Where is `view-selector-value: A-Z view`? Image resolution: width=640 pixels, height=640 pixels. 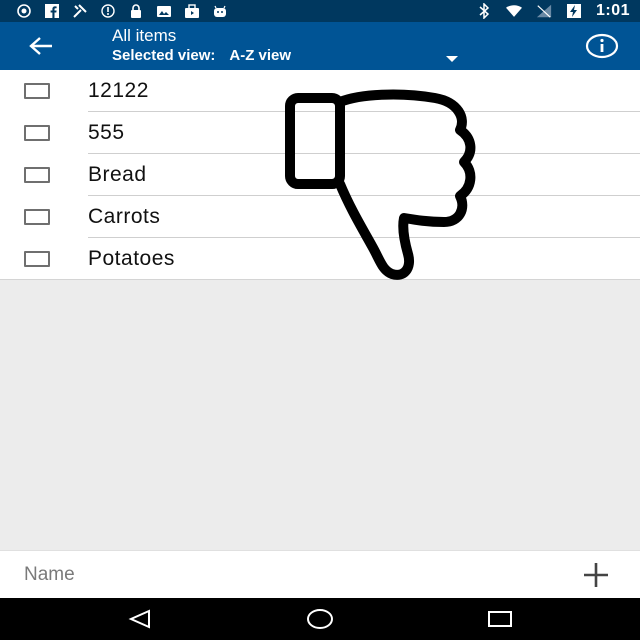
view-selector-value: A-Z view is located at coordinates (260, 55).